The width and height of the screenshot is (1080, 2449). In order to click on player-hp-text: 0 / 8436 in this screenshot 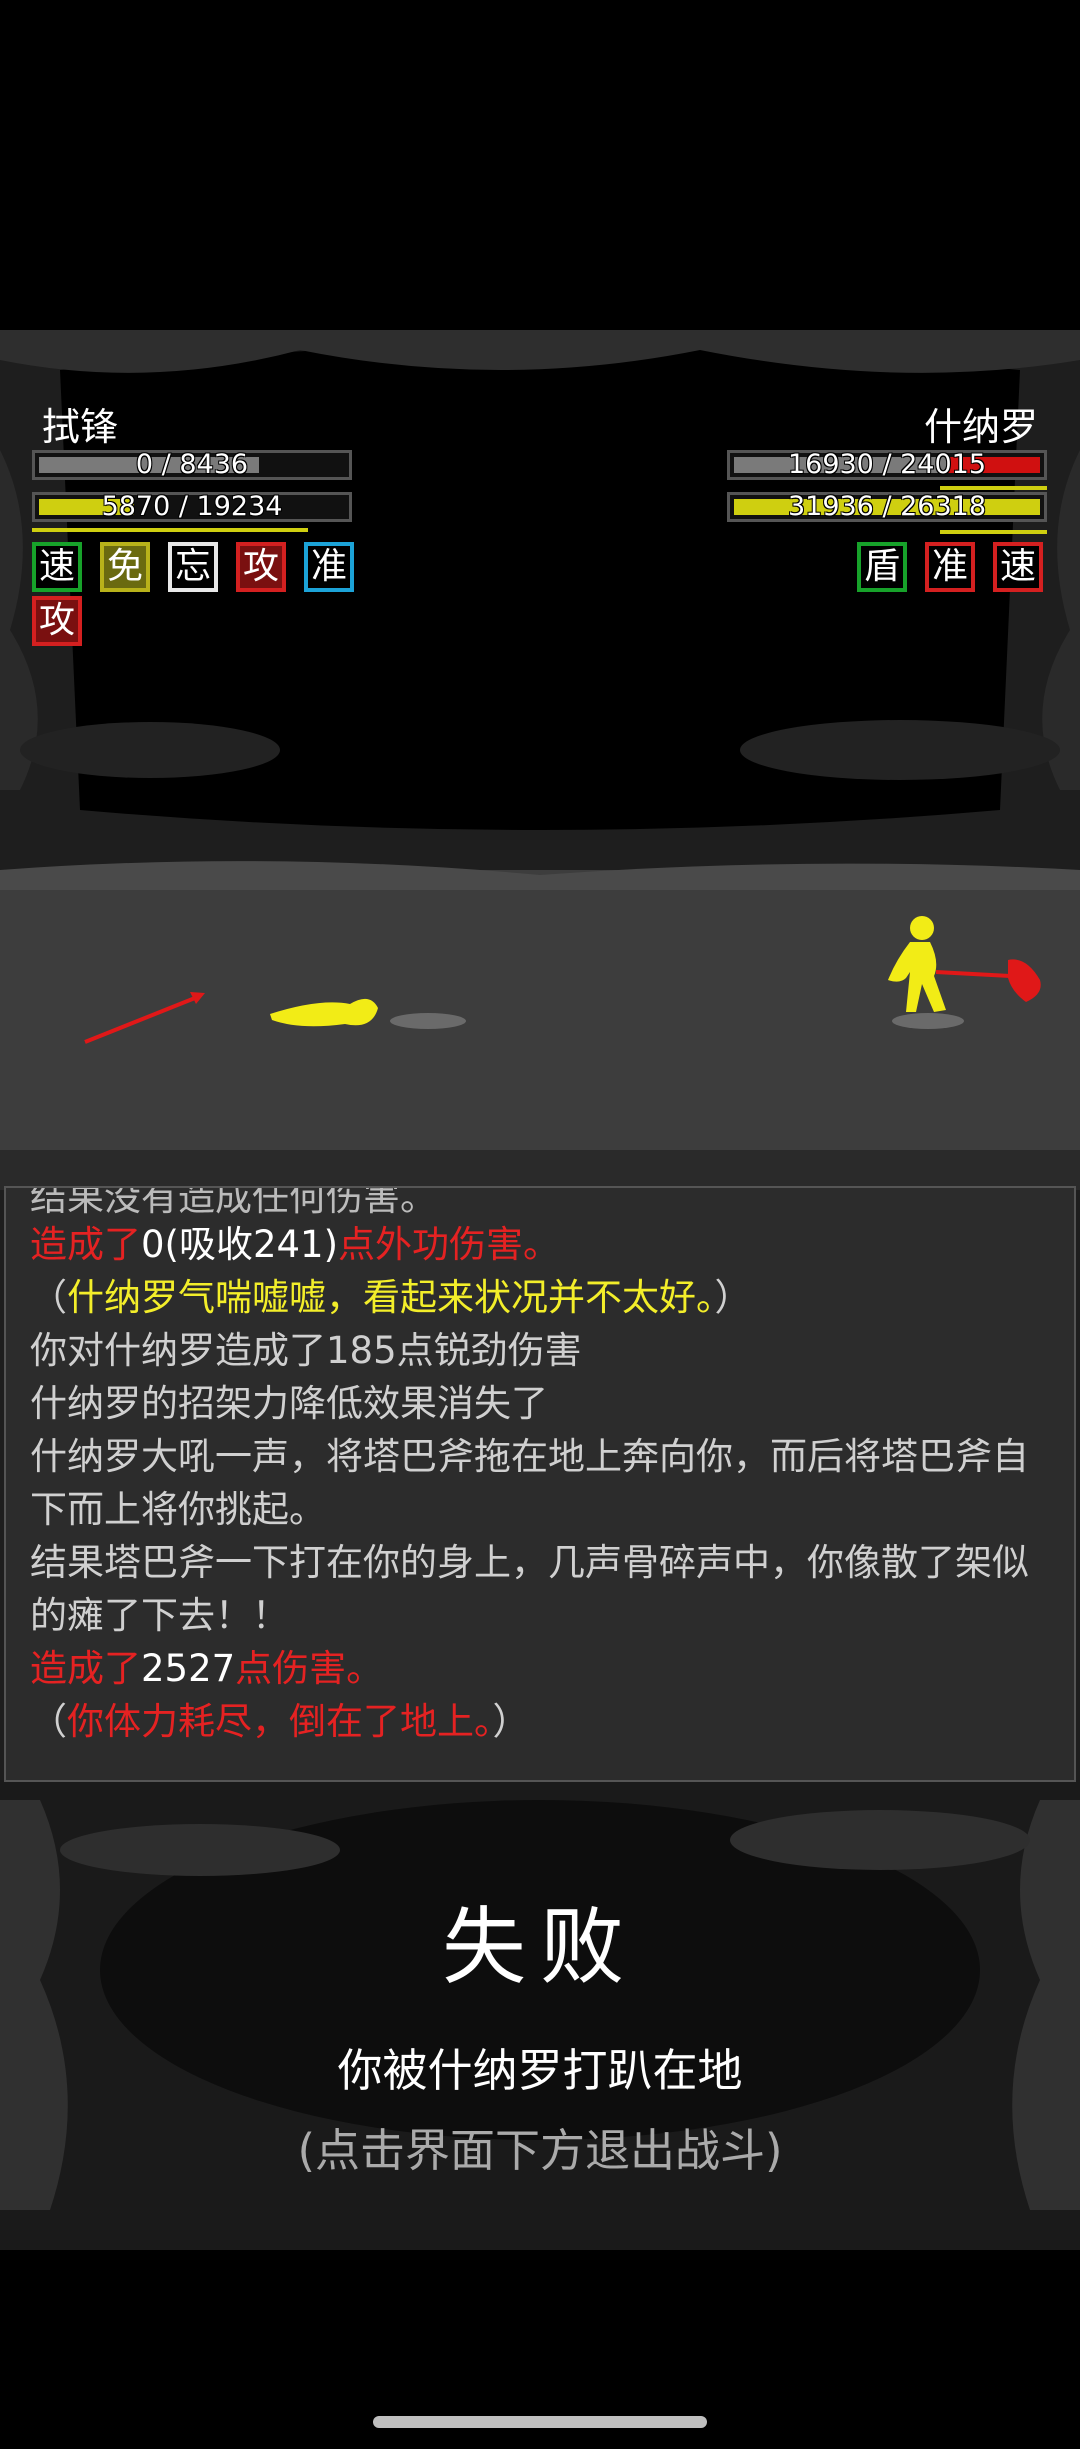, I will do `click(192, 464)`.